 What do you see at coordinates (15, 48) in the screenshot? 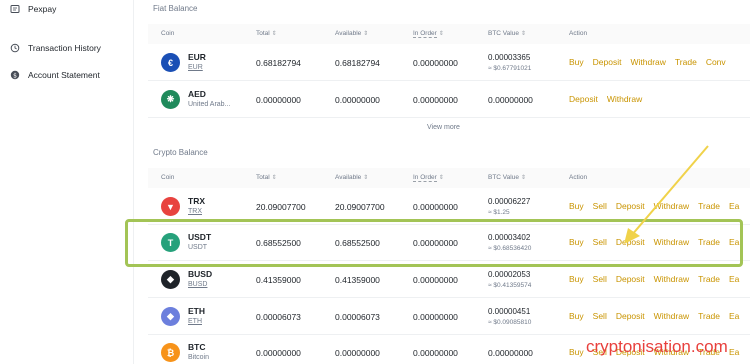
I see `history-icon` at bounding box center [15, 48].